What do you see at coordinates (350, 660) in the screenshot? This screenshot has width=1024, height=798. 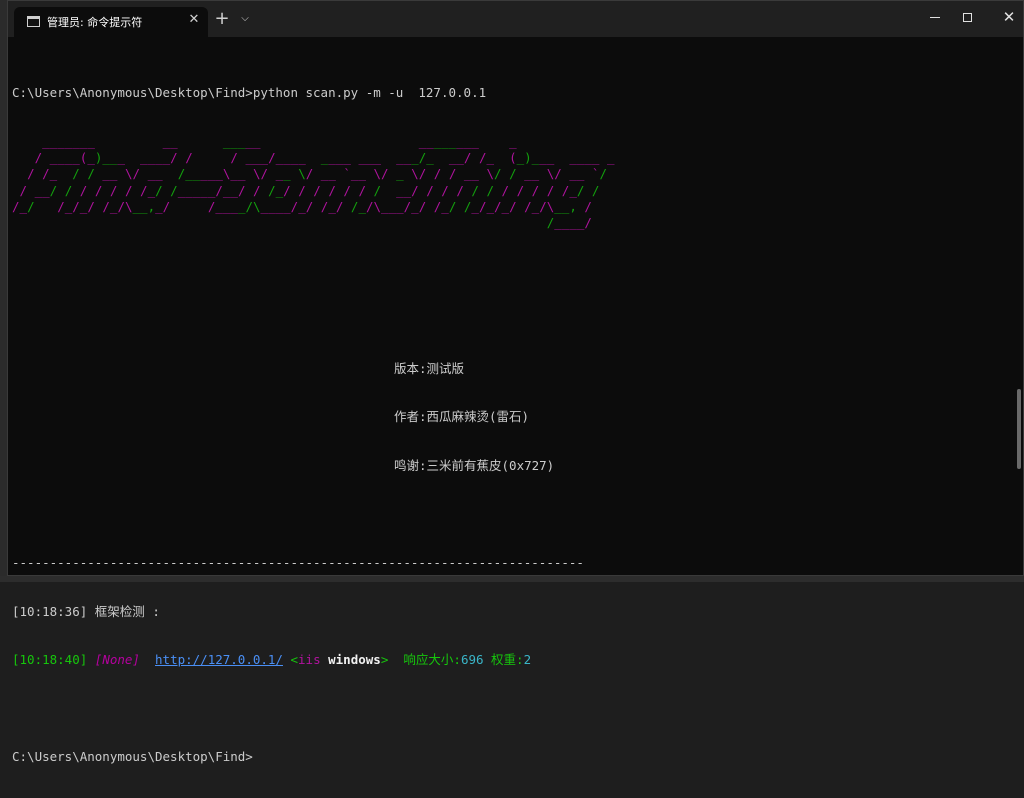 I see `log2-os: windows` at bounding box center [350, 660].